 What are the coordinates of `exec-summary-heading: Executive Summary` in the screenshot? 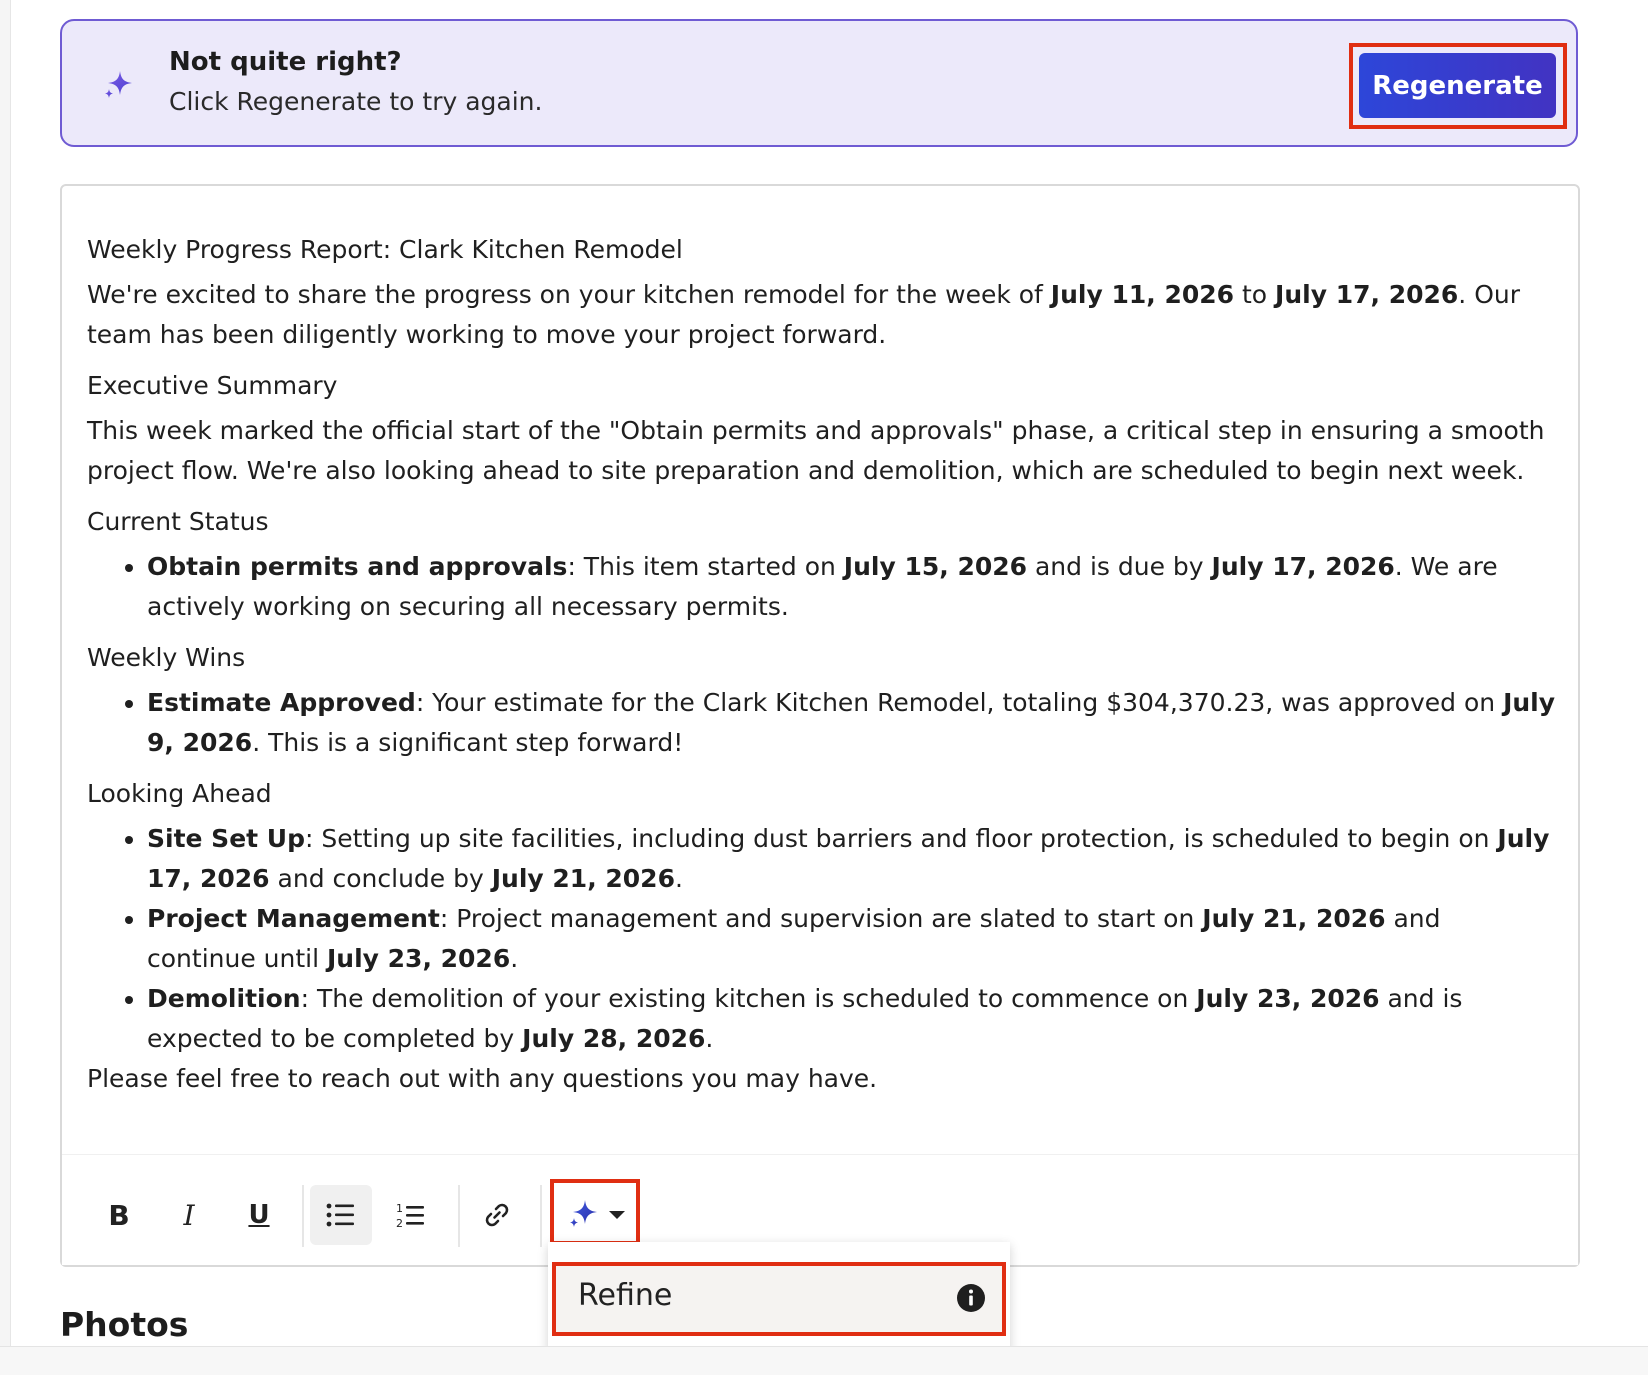 It's located at (212, 385).